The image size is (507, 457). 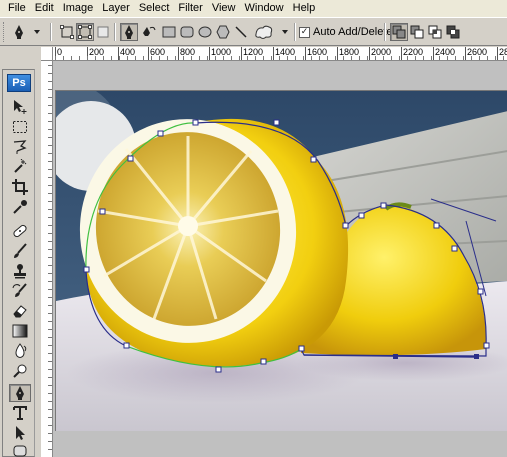 I want to click on exclude-overlapping-path-areas-icon, so click(x=453, y=32).